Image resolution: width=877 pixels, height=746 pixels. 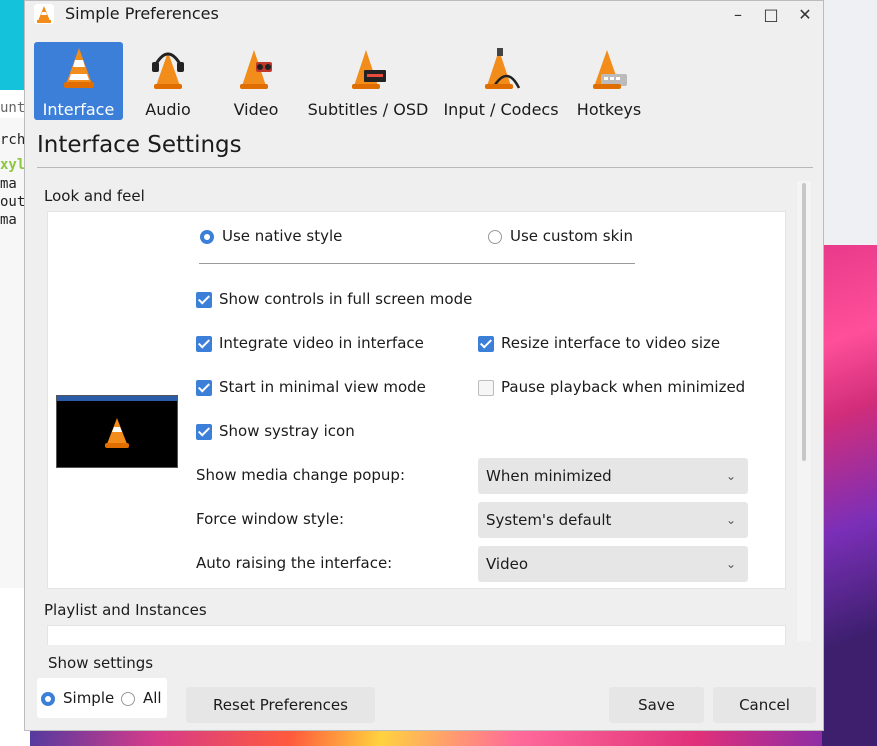 What do you see at coordinates (613, 476) in the screenshot?
I see `media-popup-dropdown: When minimized ⌄` at bounding box center [613, 476].